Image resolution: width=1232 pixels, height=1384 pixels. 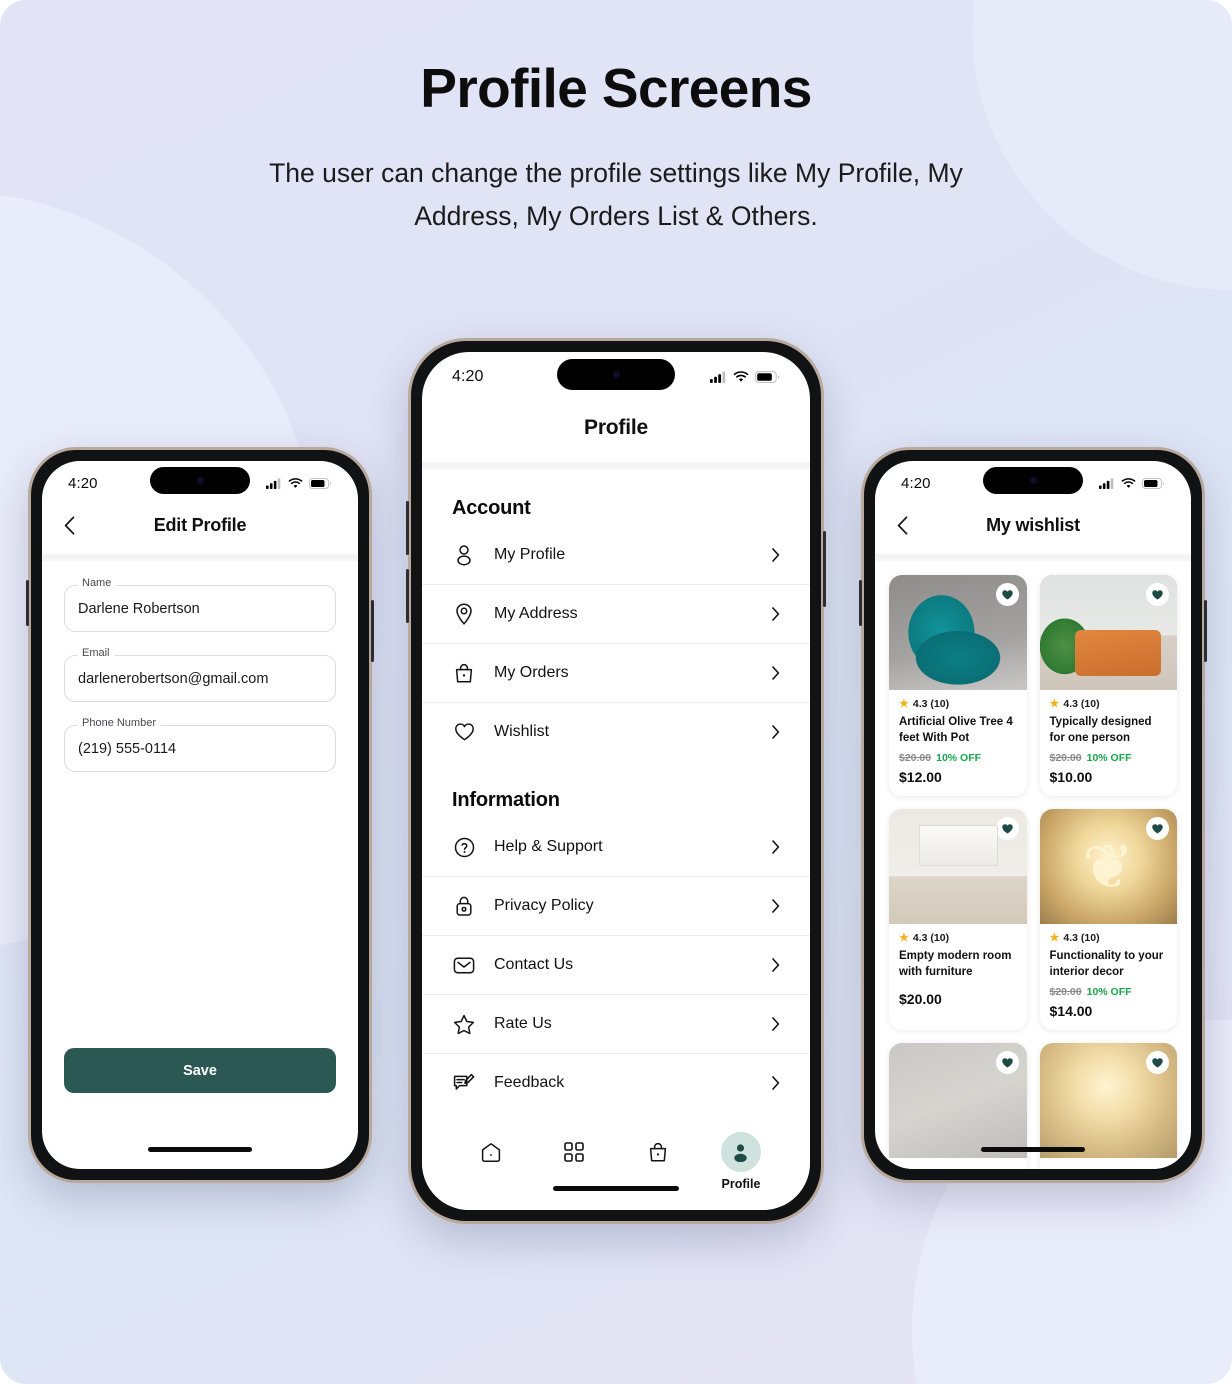 I want to click on list-item-my-profile: My Profile, so click(x=616, y=555).